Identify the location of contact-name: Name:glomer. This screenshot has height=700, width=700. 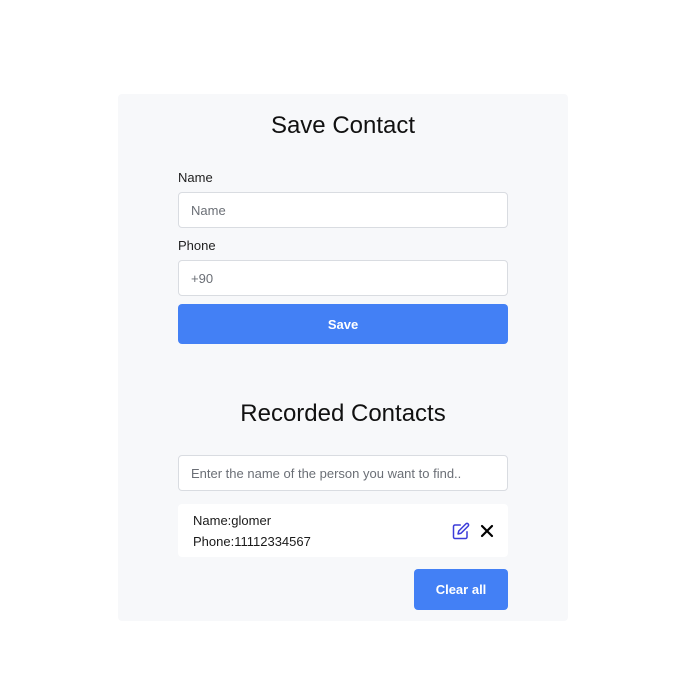
(232, 520).